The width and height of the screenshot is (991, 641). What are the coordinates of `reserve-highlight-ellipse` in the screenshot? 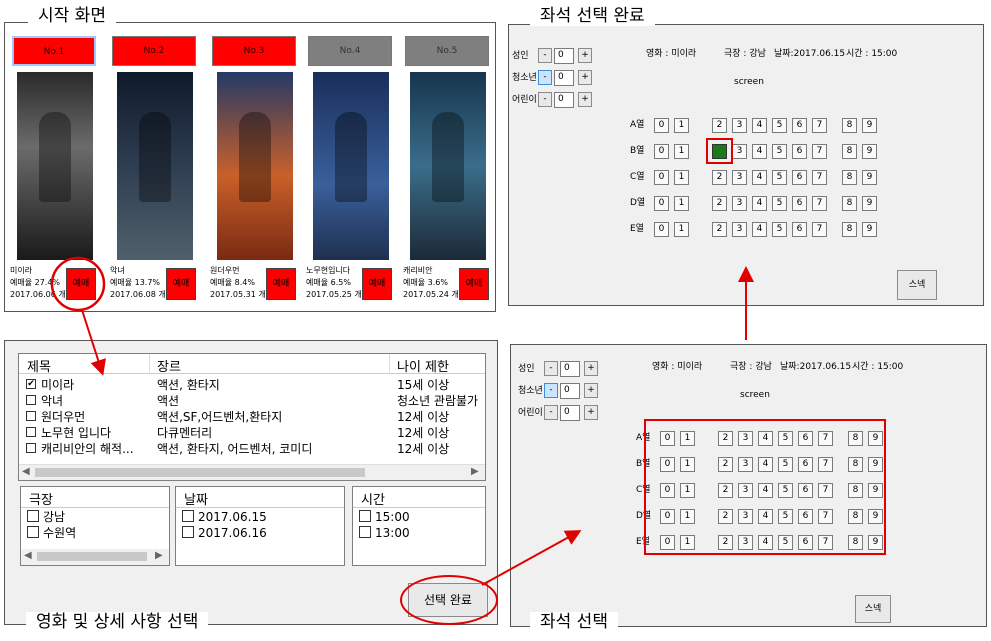 It's located at (78, 284).